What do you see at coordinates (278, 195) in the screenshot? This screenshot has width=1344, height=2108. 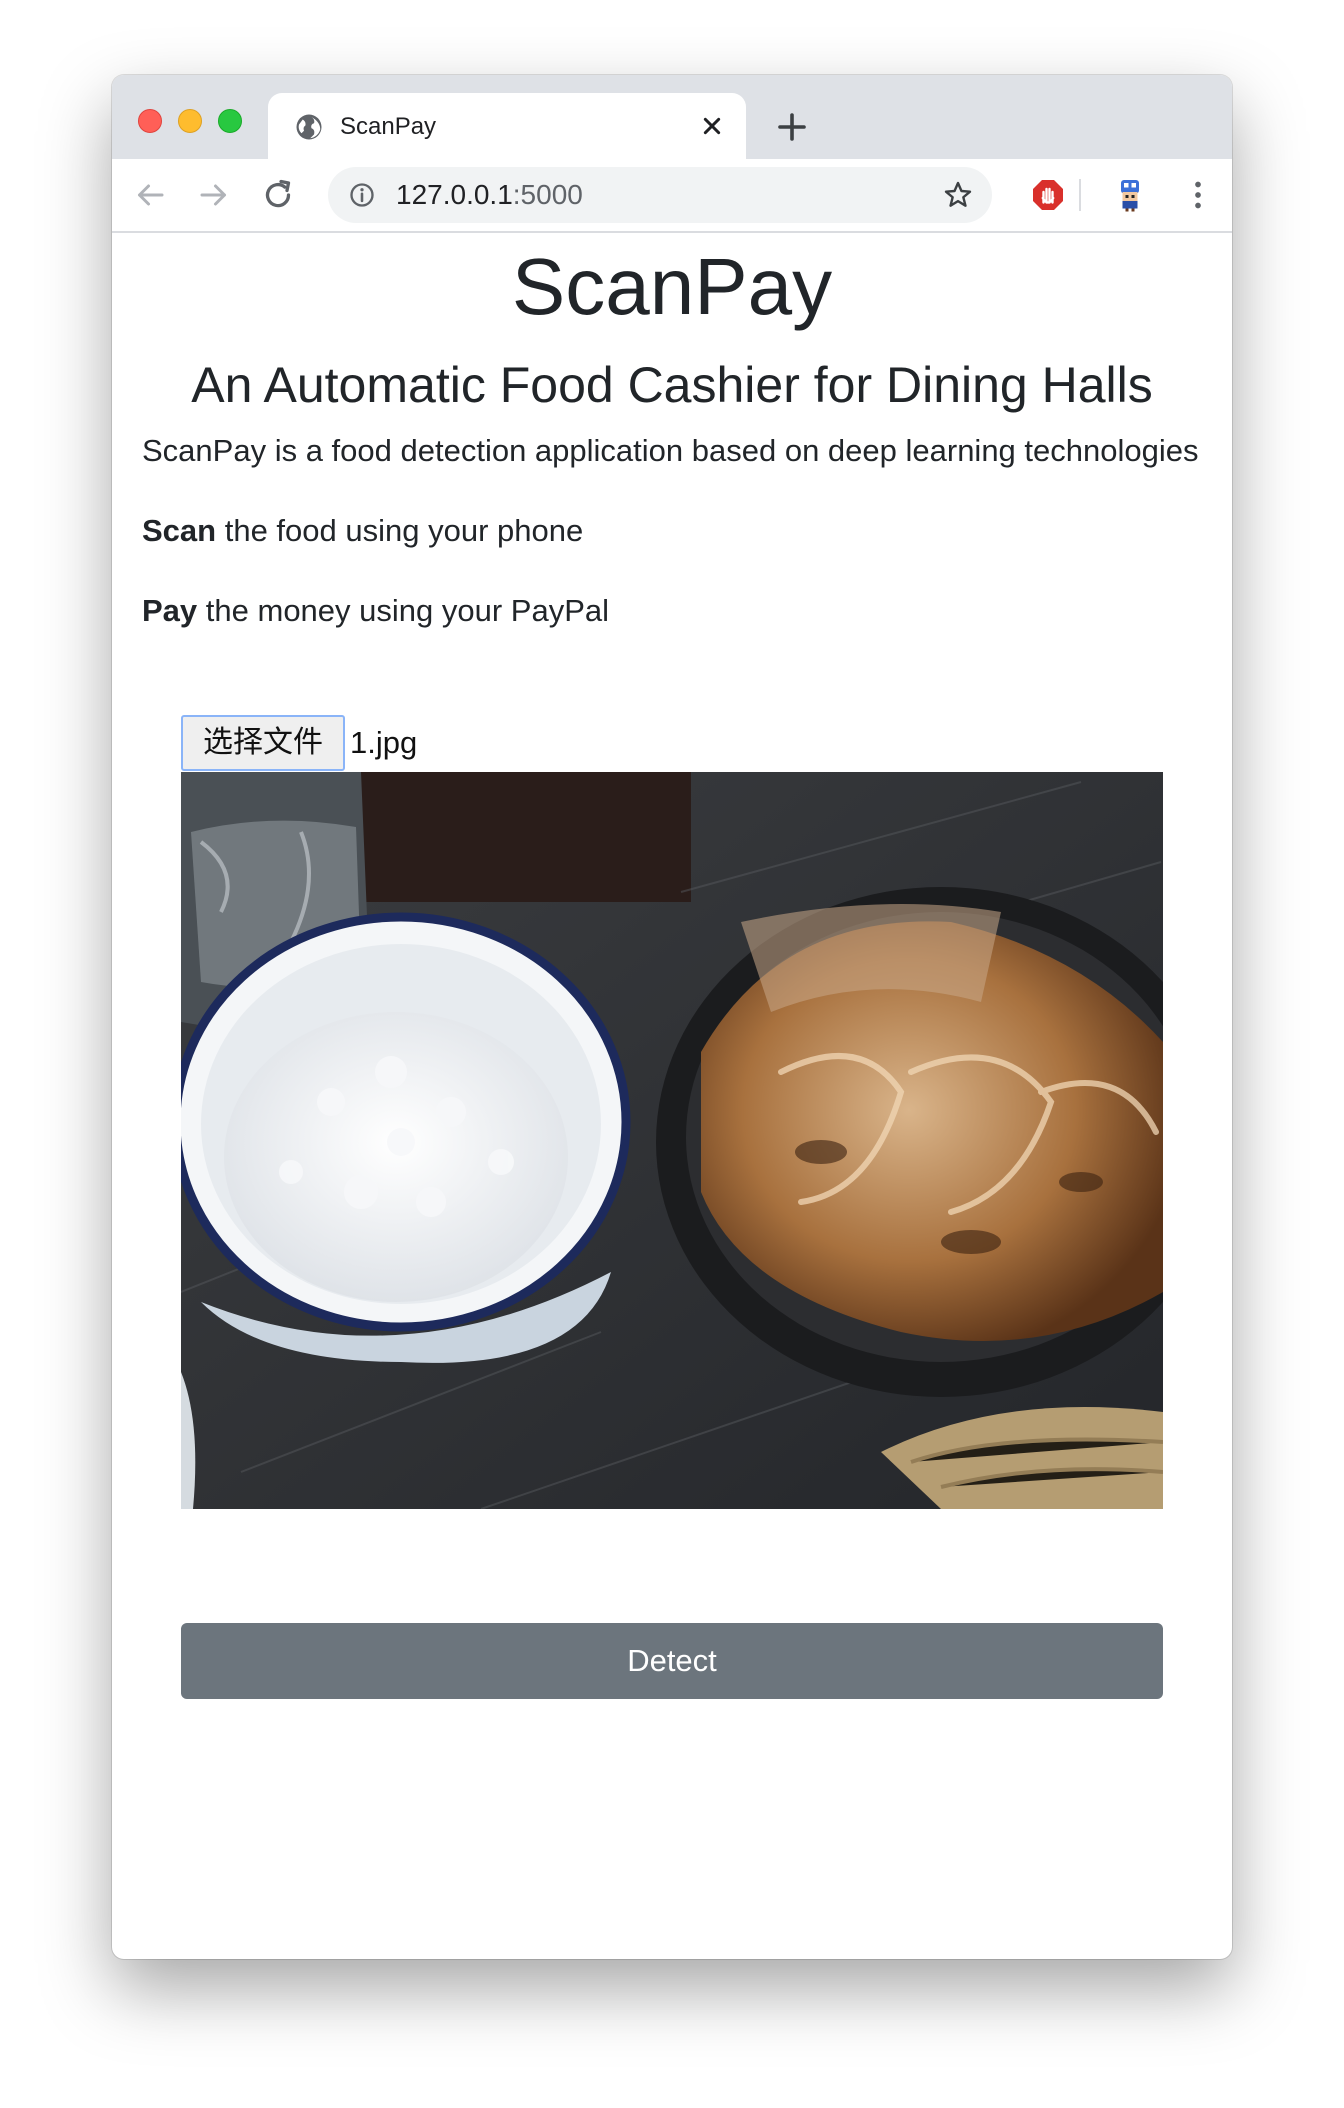 I see `reload-icon` at bounding box center [278, 195].